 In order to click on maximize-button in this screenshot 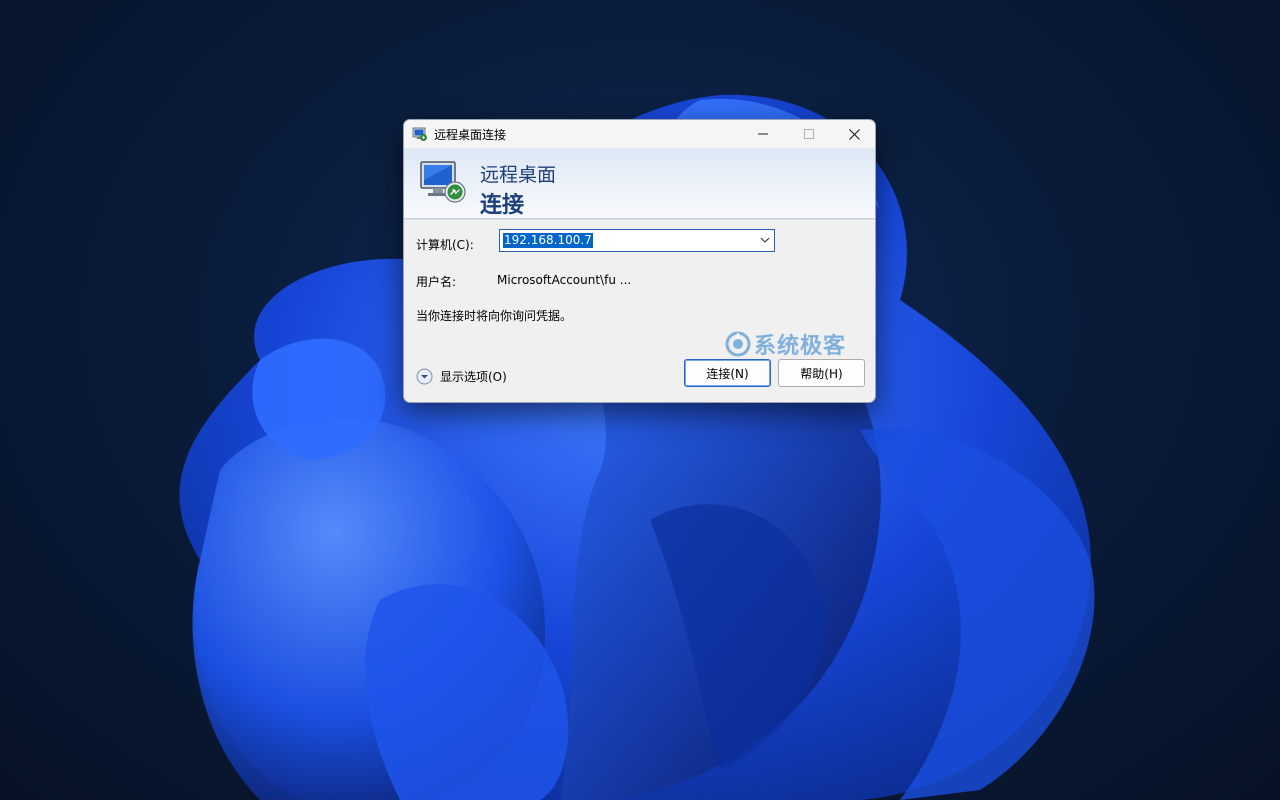, I will do `click(809, 134)`.